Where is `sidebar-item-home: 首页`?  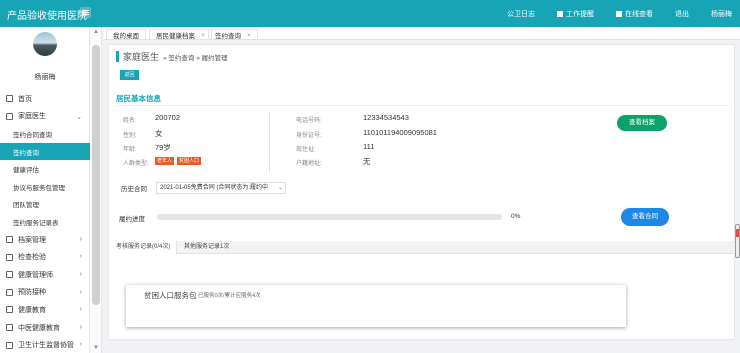 sidebar-item-home: 首页 is located at coordinates (45, 99).